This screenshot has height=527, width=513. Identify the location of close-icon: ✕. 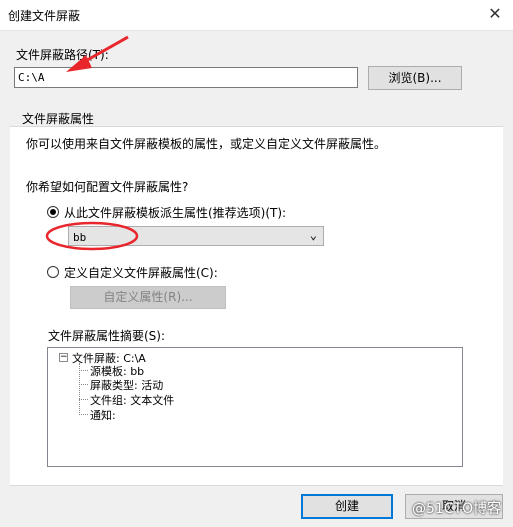
(495, 14).